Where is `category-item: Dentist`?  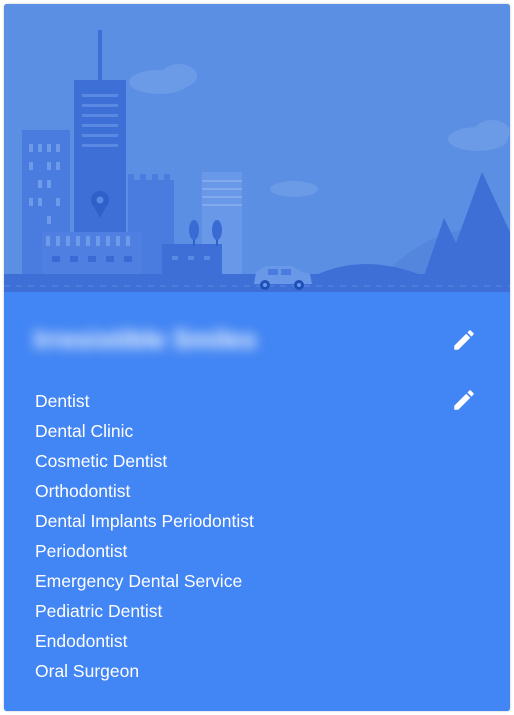 category-item: Dentist is located at coordinates (62, 401).